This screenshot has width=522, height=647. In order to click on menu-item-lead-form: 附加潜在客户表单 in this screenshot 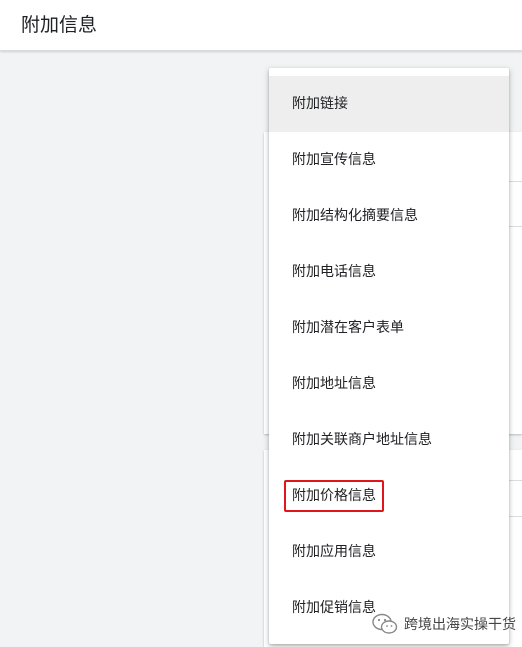, I will do `click(389, 328)`.